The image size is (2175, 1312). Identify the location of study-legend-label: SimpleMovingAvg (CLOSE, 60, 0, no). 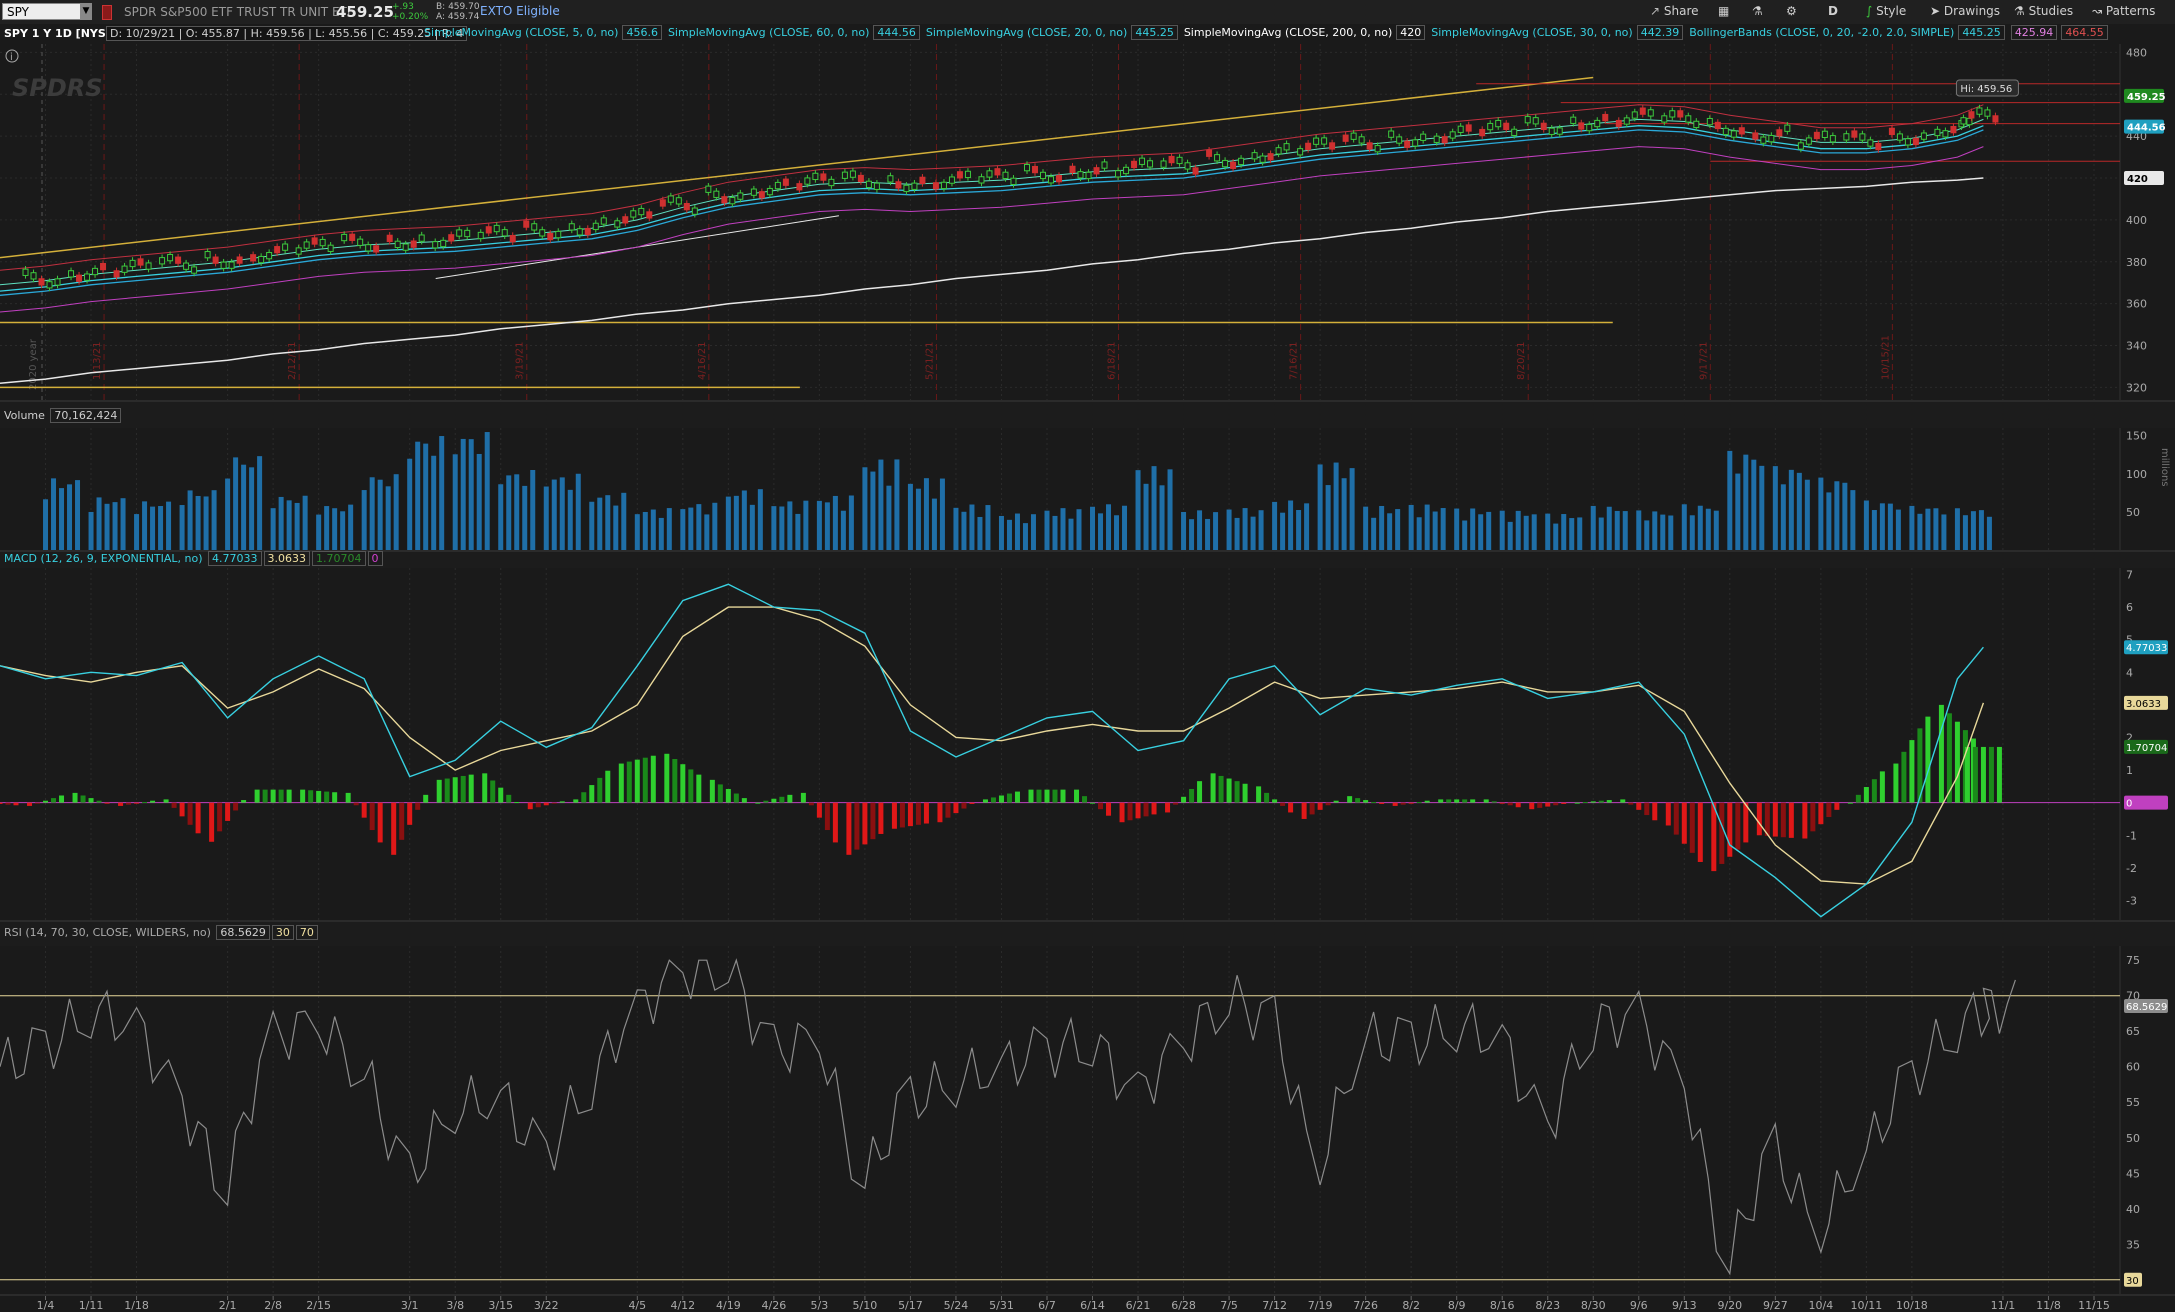
(768, 32).